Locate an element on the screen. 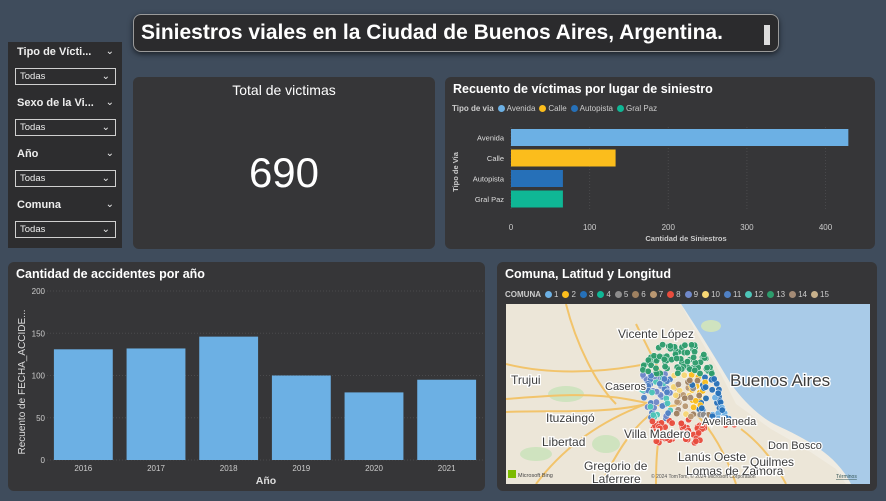 The image size is (886, 501). x-tick-label: 2017 is located at coordinates (156, 468).